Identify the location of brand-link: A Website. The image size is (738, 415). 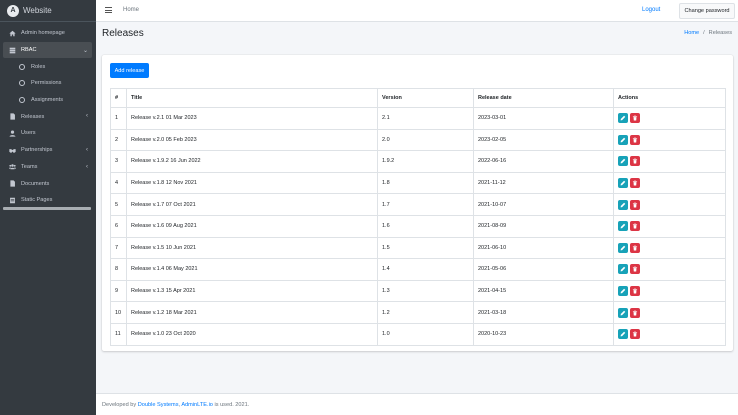
(48, 11).